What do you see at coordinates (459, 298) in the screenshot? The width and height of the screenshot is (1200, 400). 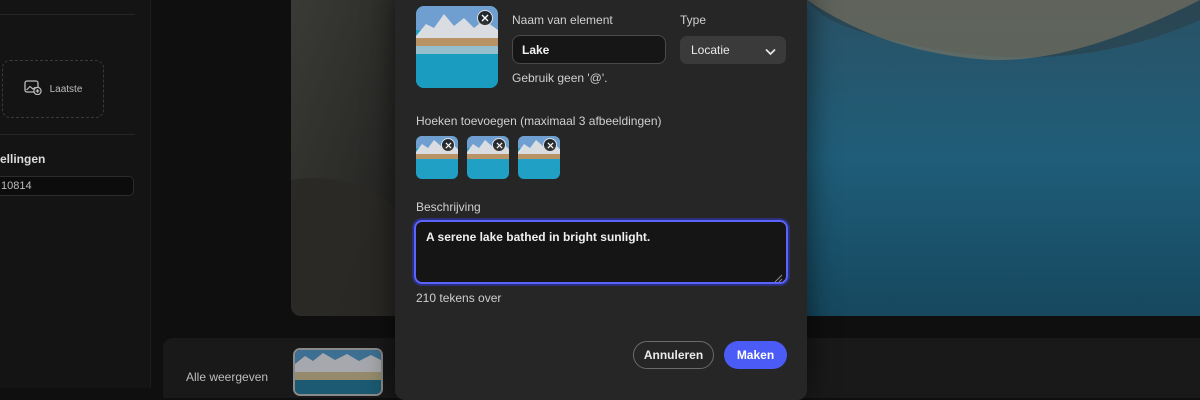 I see `character-counter: 210 tekens over` at bounding box center [459, 298].